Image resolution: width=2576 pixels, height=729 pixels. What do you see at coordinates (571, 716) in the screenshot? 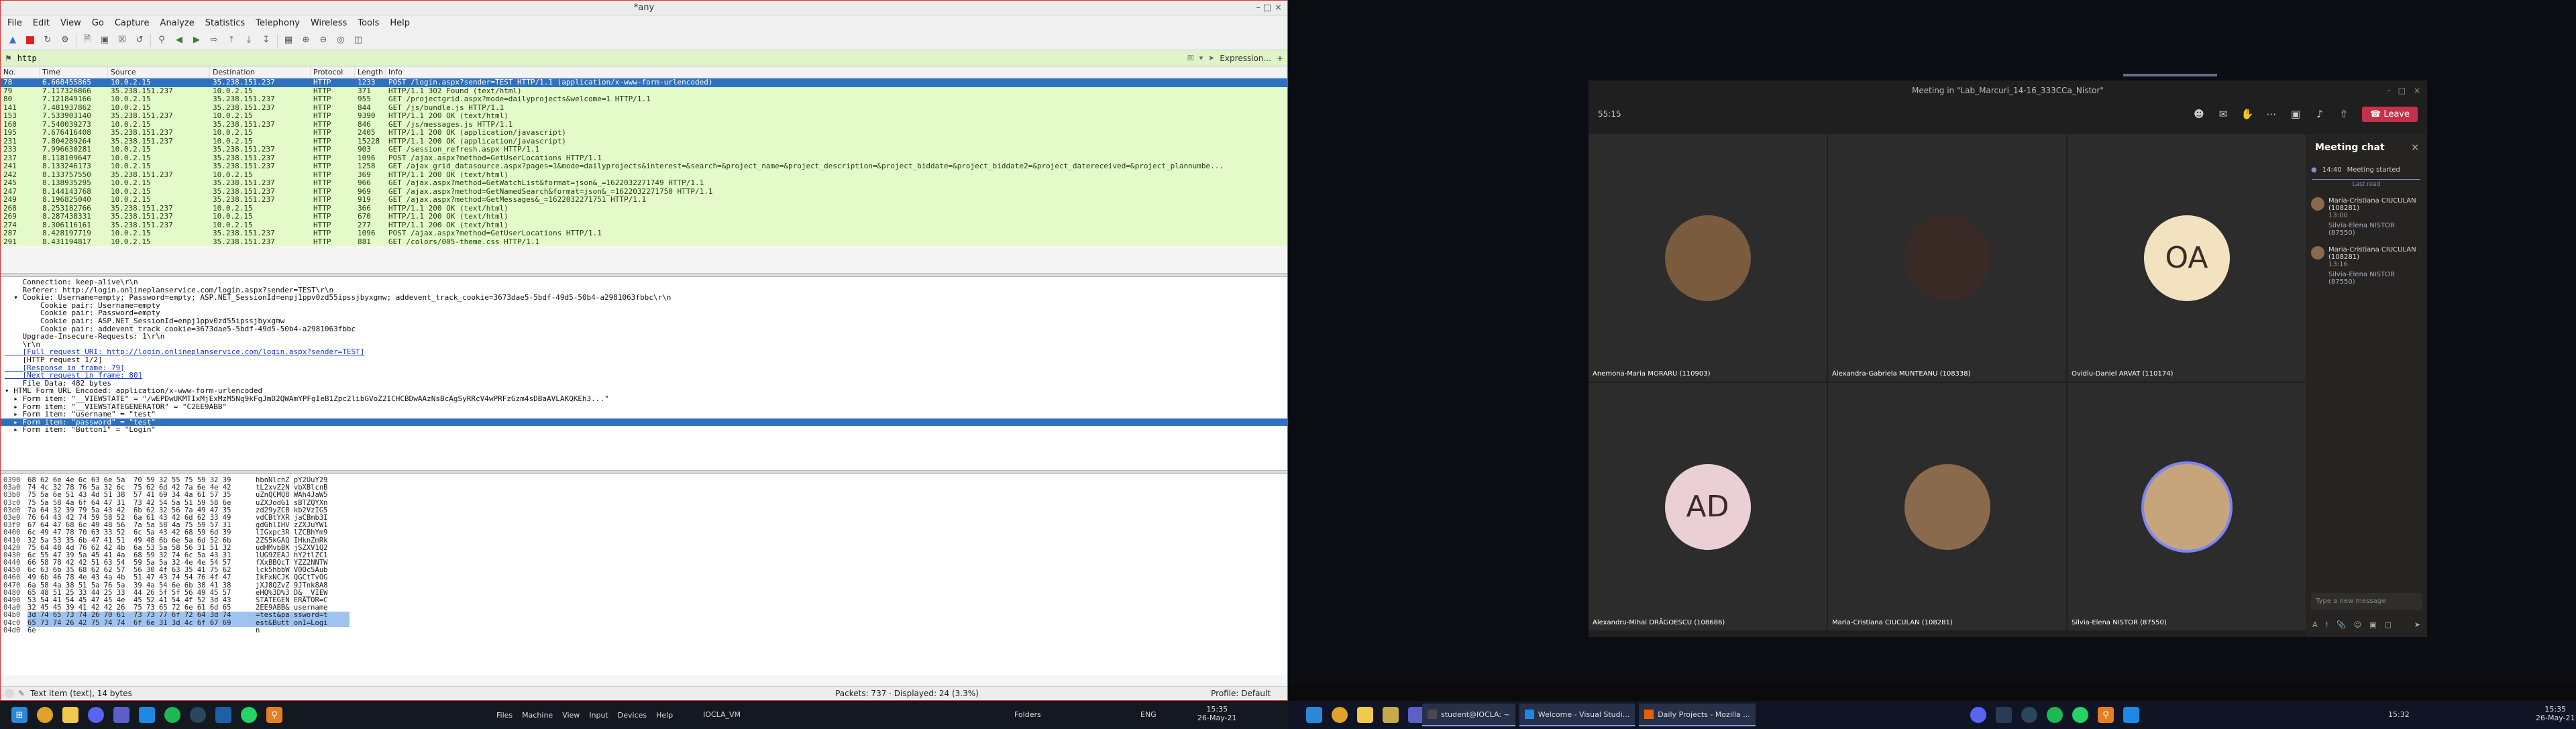
I see `vm-menu-item-view: View` at bounding box center [571, 716].